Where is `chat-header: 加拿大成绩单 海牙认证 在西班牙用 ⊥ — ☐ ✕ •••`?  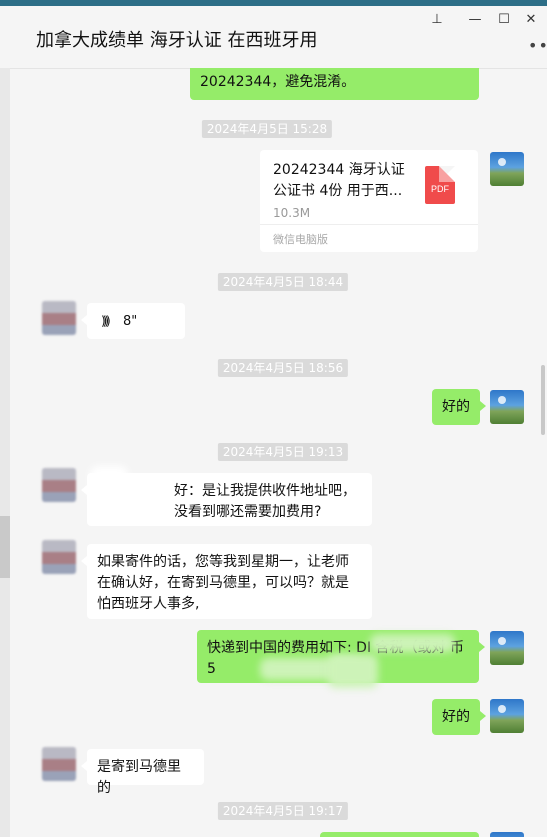
chat-header: 加拿大成绩单 海牙认证 在西班牙用 ⊥ — ☐ ✕ ••• is located at coordinates (273, 37).